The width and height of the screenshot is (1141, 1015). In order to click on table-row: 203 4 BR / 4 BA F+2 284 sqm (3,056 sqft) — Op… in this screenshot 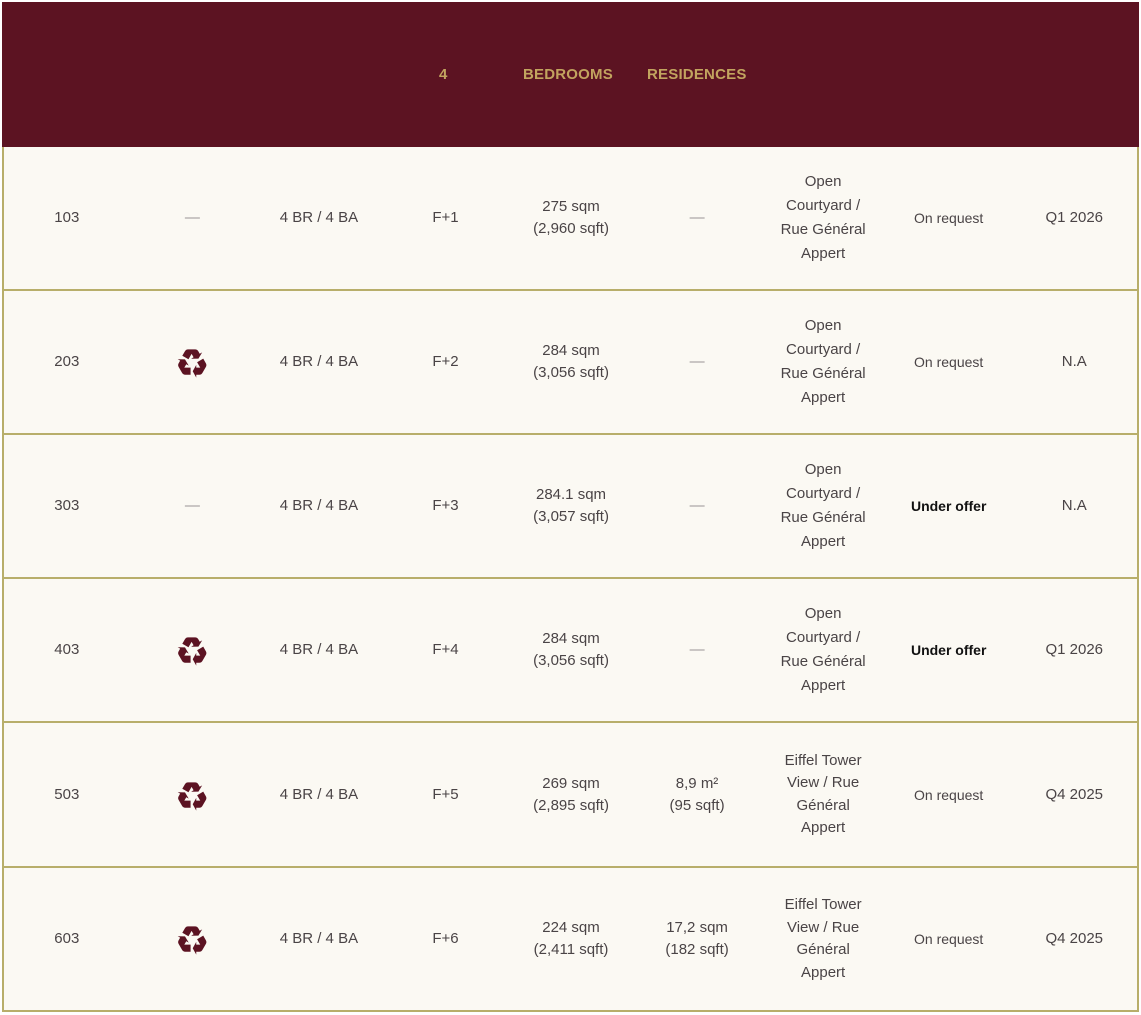, I will do `click(570, 361)`.